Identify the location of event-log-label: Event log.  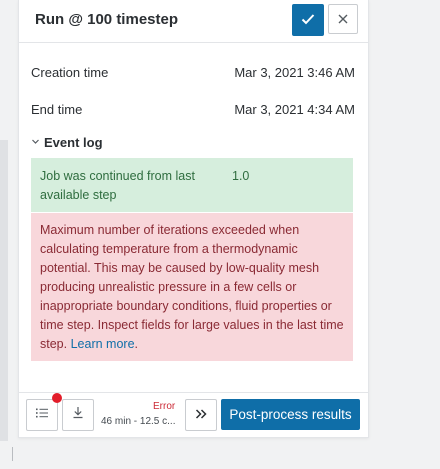
(73, 142).